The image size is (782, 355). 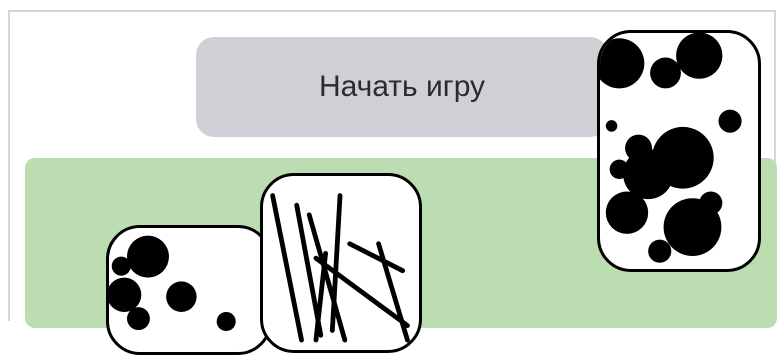 I want to click on lines-pattern, so click(x=340, y=268).